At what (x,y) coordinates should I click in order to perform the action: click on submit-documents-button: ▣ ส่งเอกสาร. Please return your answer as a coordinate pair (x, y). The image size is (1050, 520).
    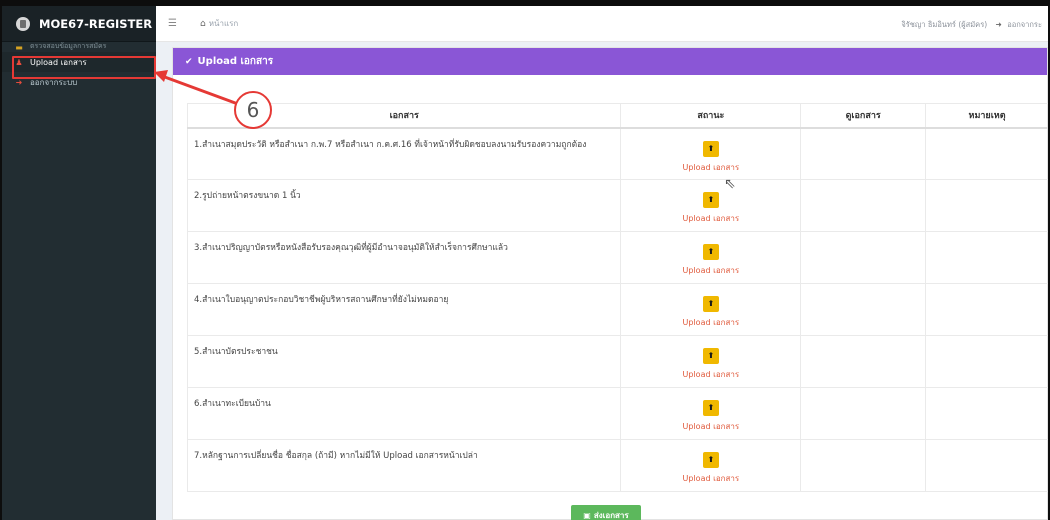
    Looking at the image, I should click on (606, 512).